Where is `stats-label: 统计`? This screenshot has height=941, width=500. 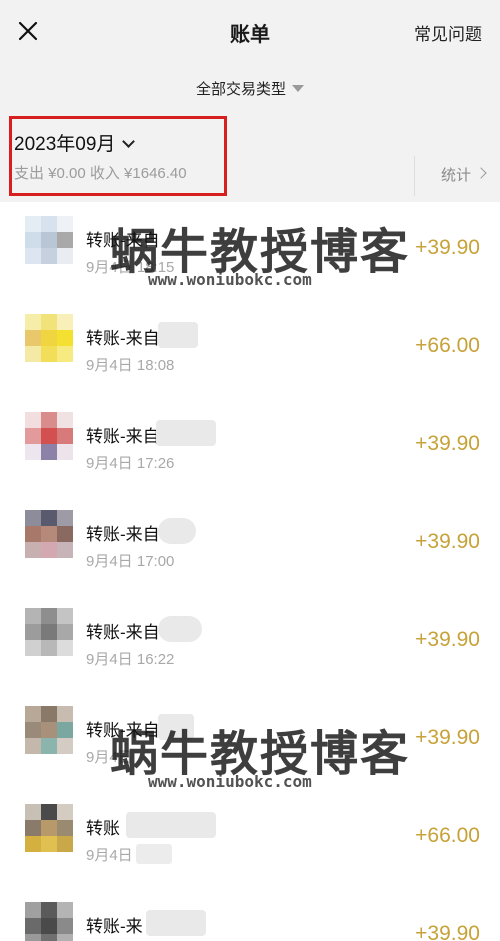 stats-label: 统计 is located at coordinates (456, 175).